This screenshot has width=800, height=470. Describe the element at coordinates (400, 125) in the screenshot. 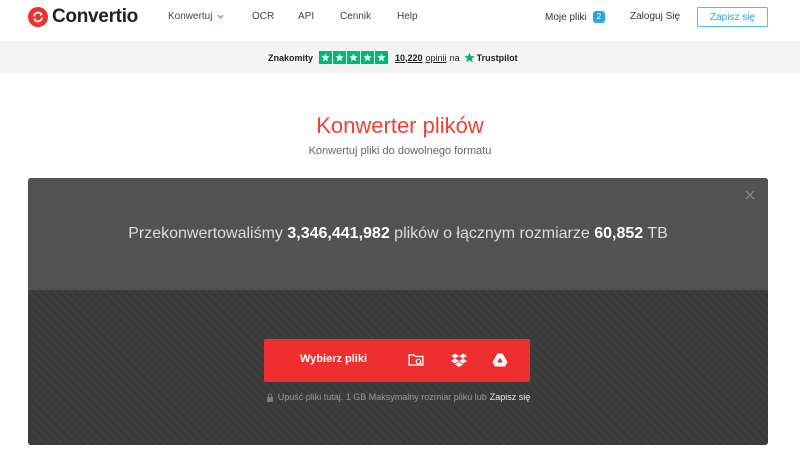

I see `page-title: Konwerter plików` at that location.